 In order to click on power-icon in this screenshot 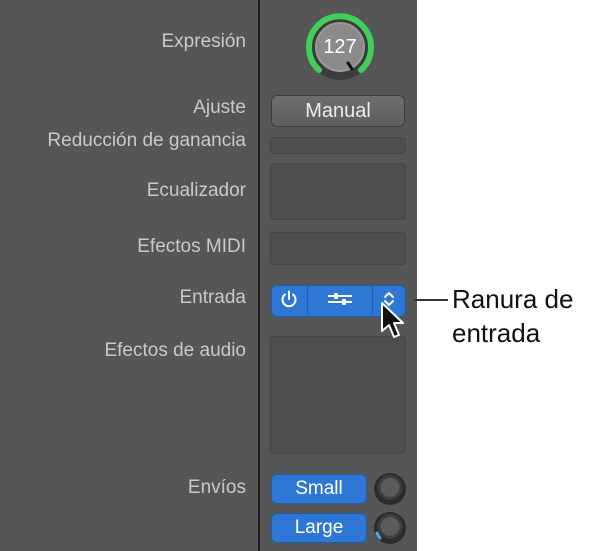, I will do `click(289, 301)`.